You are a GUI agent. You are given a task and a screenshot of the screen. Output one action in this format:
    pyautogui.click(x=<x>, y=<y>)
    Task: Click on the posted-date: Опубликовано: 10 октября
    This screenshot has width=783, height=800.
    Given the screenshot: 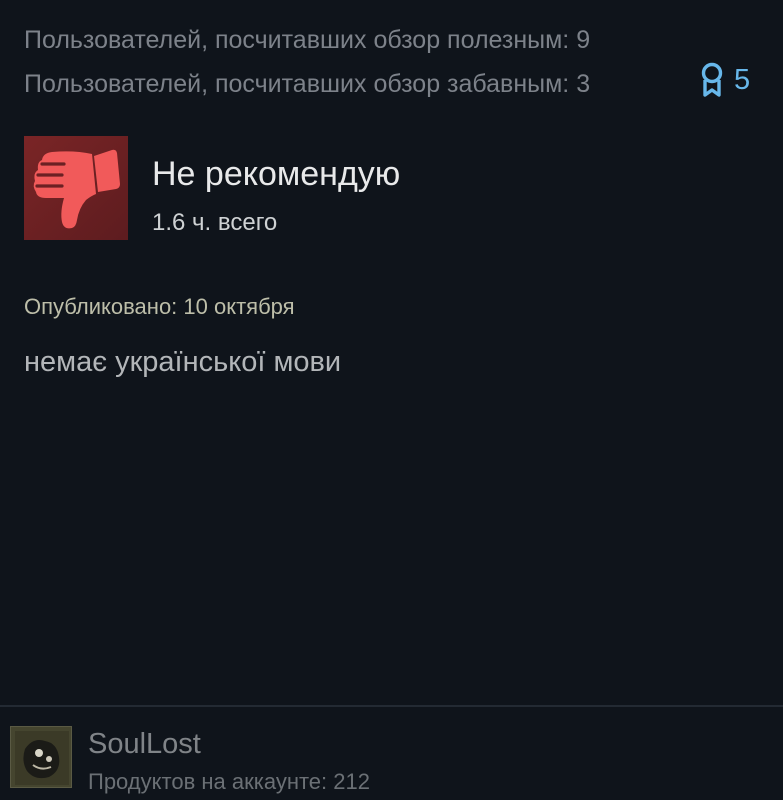 What is the action you would take?
    pyautogui.click(x=159, y=306)
    